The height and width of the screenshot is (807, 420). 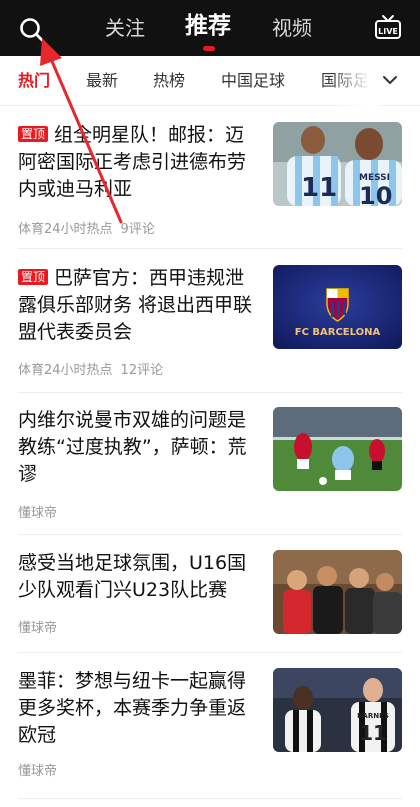 What do you see at coordinates (169, 81) in the screenshot?
I see `category-ranking: 热榜` at bounding box center [169, 81].